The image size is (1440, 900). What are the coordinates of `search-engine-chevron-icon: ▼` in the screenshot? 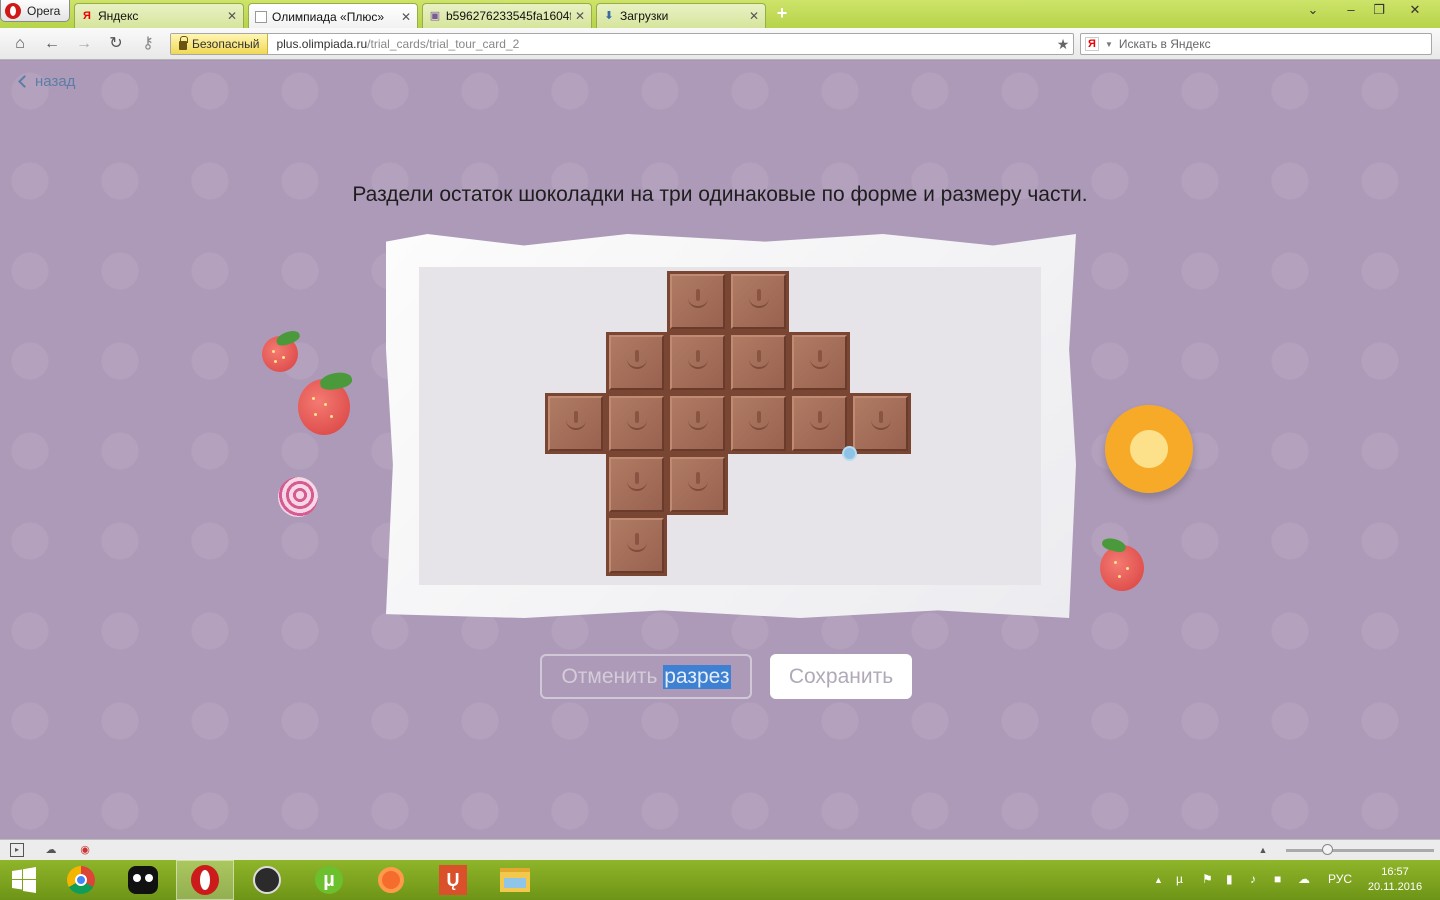 It's located at (1109, 44).